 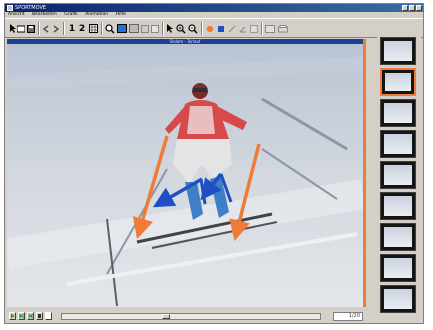 I want to click on toolbar: 1 2, so click(x=214, y=28).